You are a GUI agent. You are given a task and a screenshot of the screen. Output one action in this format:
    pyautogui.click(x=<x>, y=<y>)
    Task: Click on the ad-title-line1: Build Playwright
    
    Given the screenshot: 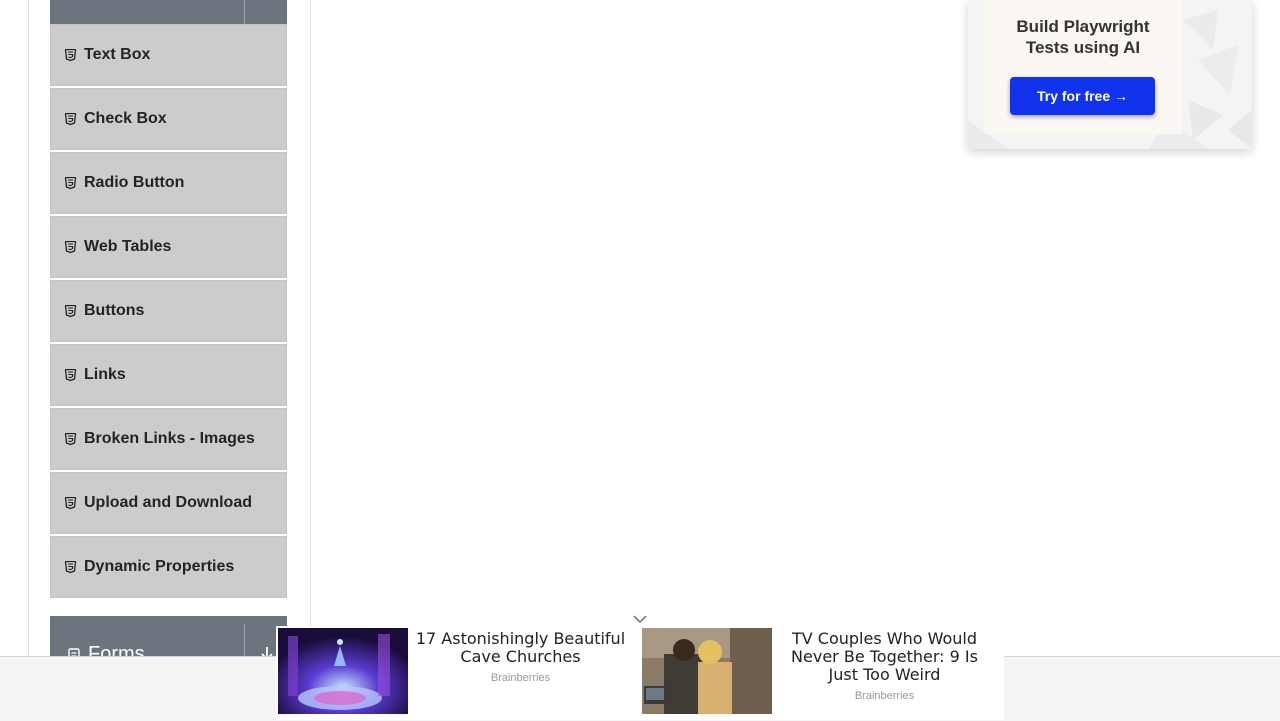 What is the action you would take?
    pyautogui.click(x=1083, y=26)
    